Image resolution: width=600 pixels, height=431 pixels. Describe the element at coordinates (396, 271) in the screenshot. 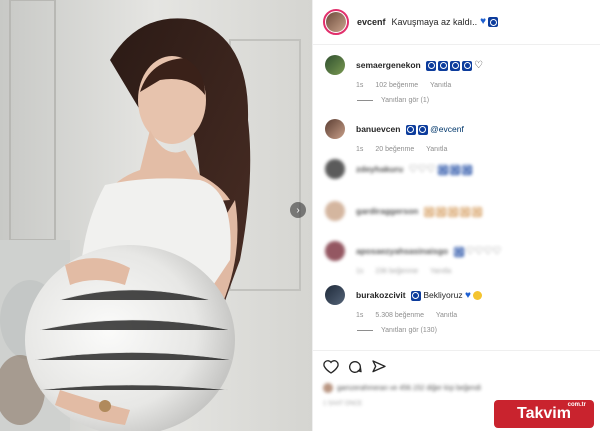

I see `comment-likes: 236 beğenme` at that location.